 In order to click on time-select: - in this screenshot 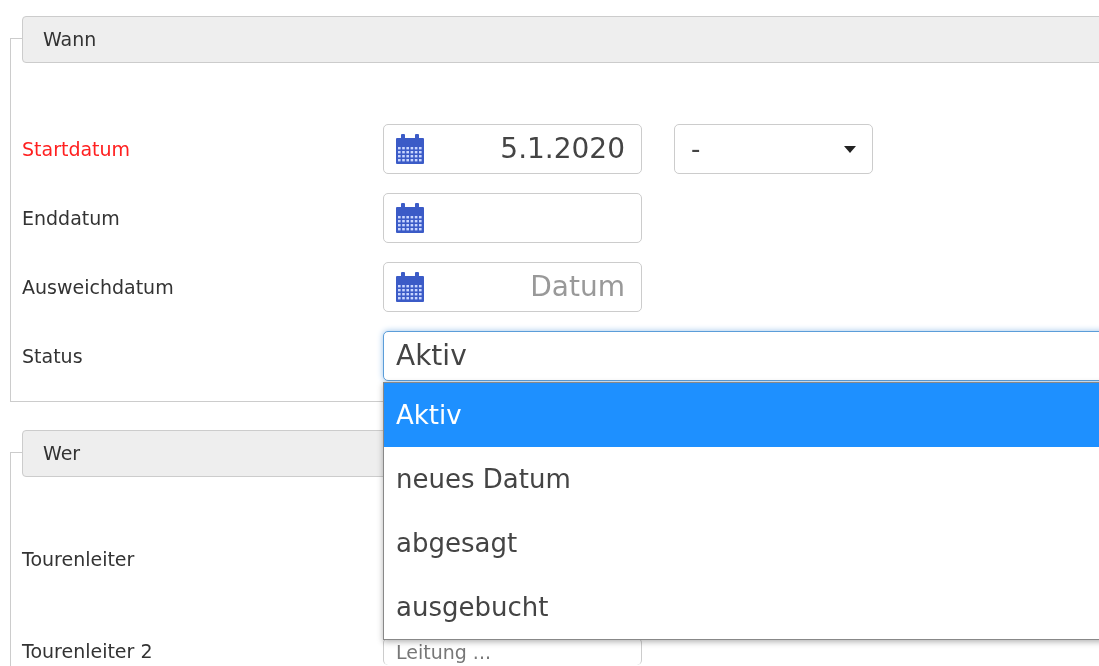, I will do `click(773, 149)`.